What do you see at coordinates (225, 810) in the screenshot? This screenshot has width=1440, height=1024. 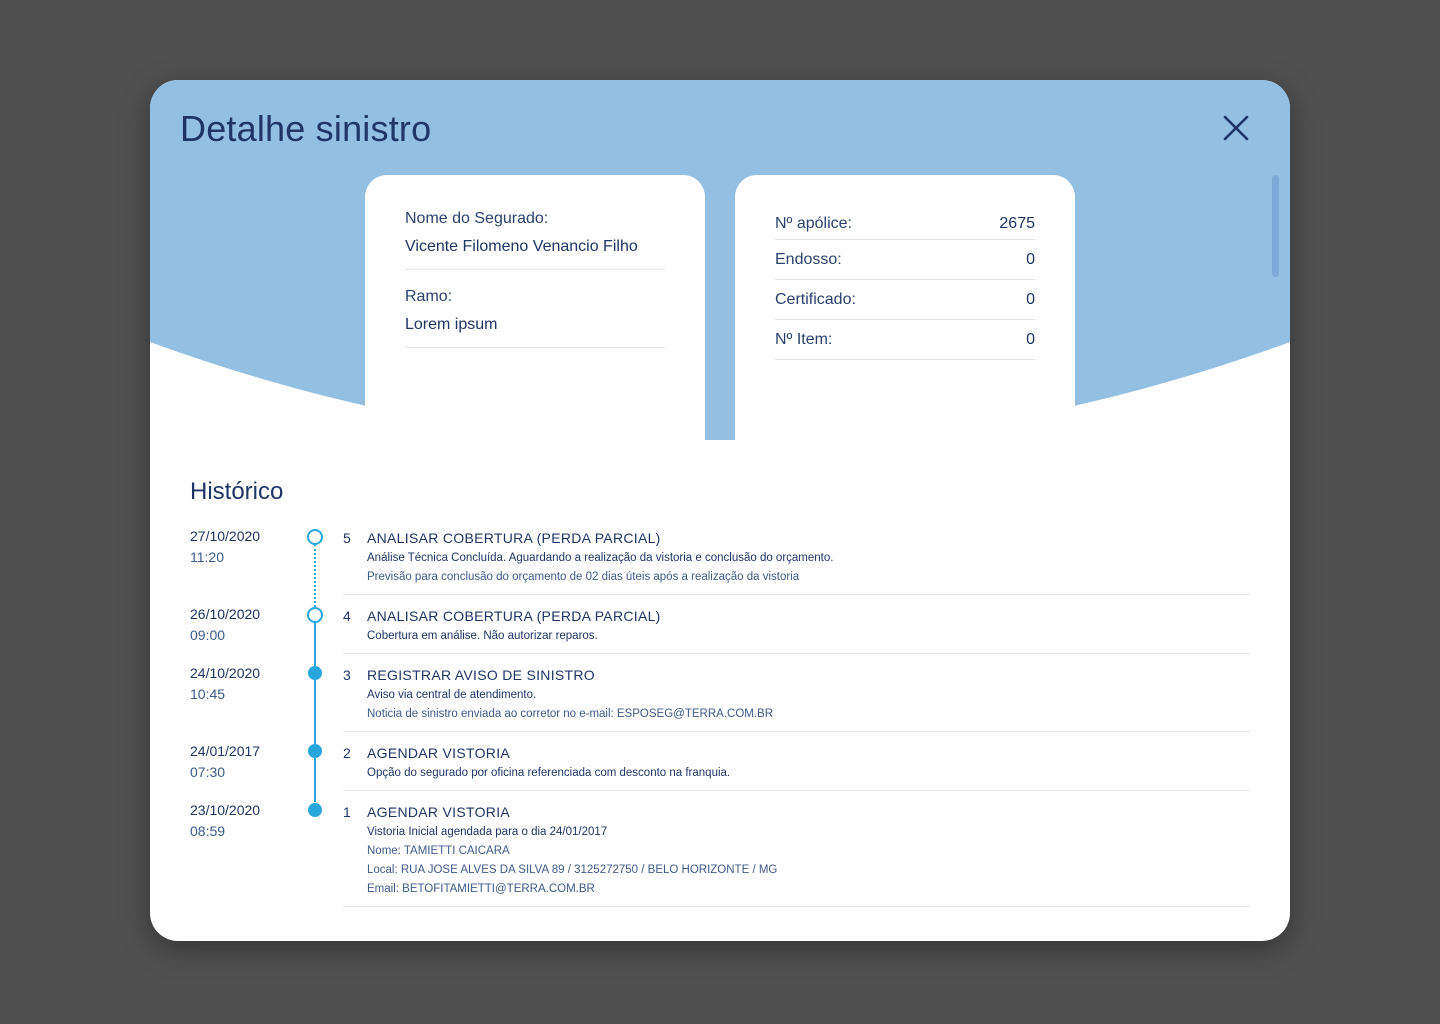 I see `entry-date: 23/10/2020` at bounding box center [225, 810].